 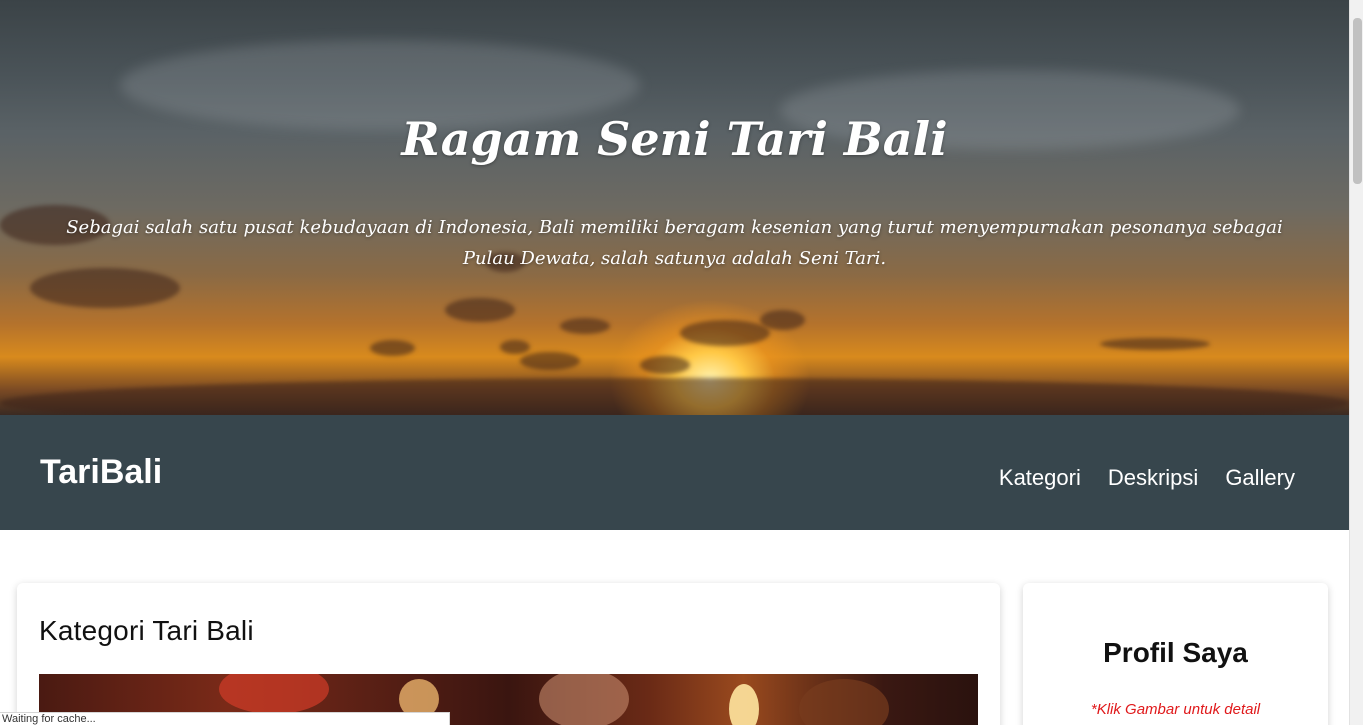 I want to click on vertical-scrollbar, so click(x=1356, y=362).